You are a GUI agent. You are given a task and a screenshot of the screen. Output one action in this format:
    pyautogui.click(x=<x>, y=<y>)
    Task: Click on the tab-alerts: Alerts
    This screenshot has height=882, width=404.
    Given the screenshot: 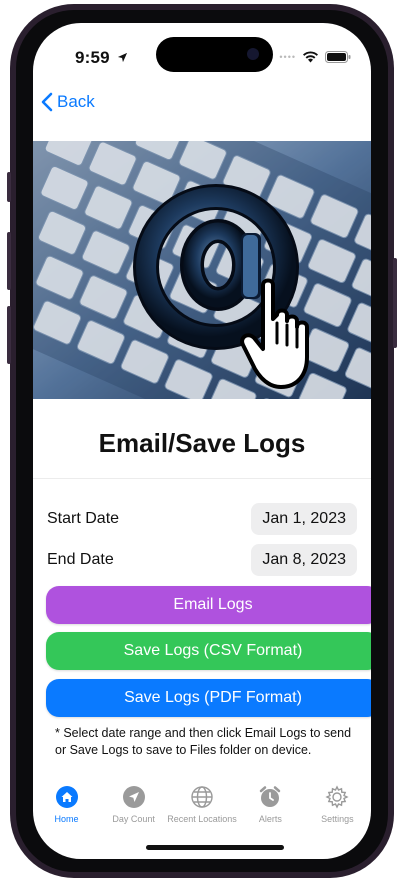 What is the action you would take?
    pyautogui.click(x=270, y=815)
    